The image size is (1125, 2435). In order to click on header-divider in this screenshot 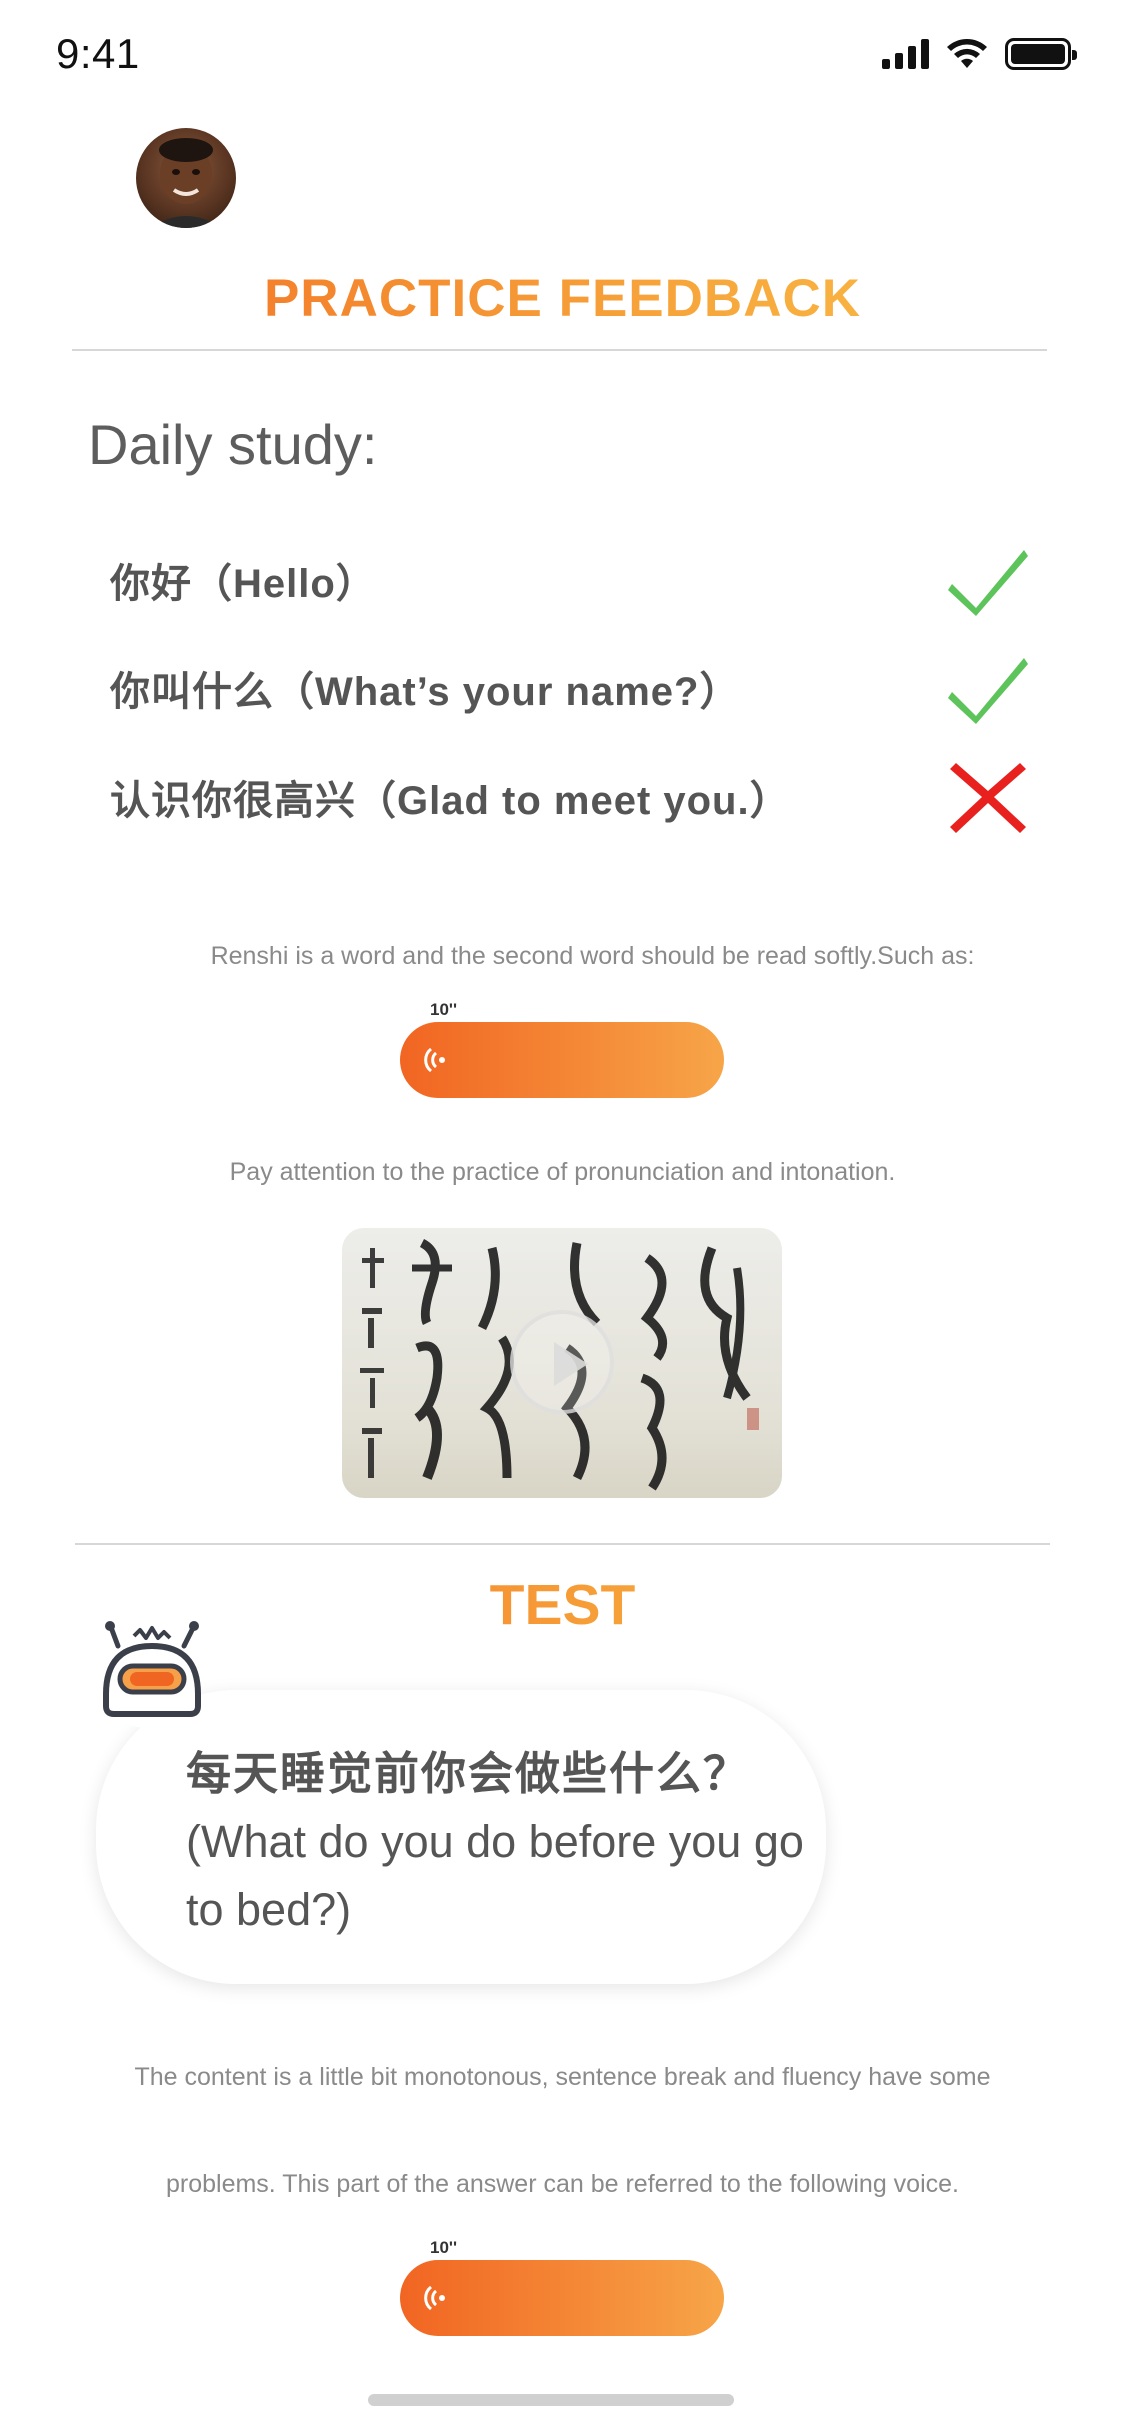, I will do `click(559, 350)`.